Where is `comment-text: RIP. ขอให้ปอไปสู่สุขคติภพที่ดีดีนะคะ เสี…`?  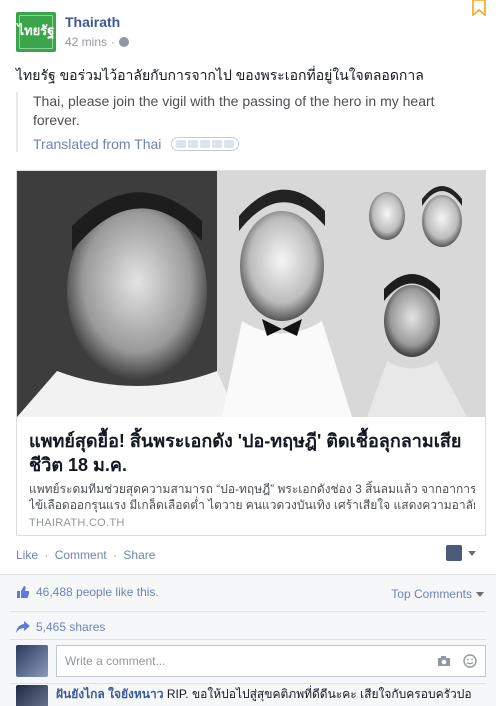 comment-text: RIP. ขอให้ปอไปสู่สุขคติภพที่ดีดีนะคะ เสี… is located at coordinates (319, 694).